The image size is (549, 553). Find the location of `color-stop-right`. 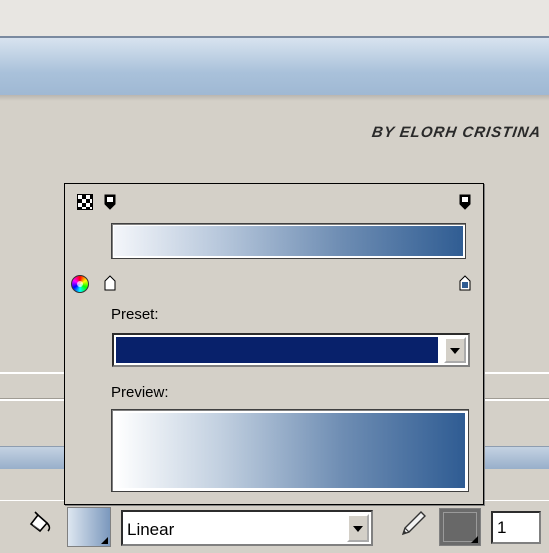

color-stop-right is located at coordinates (465, 283).